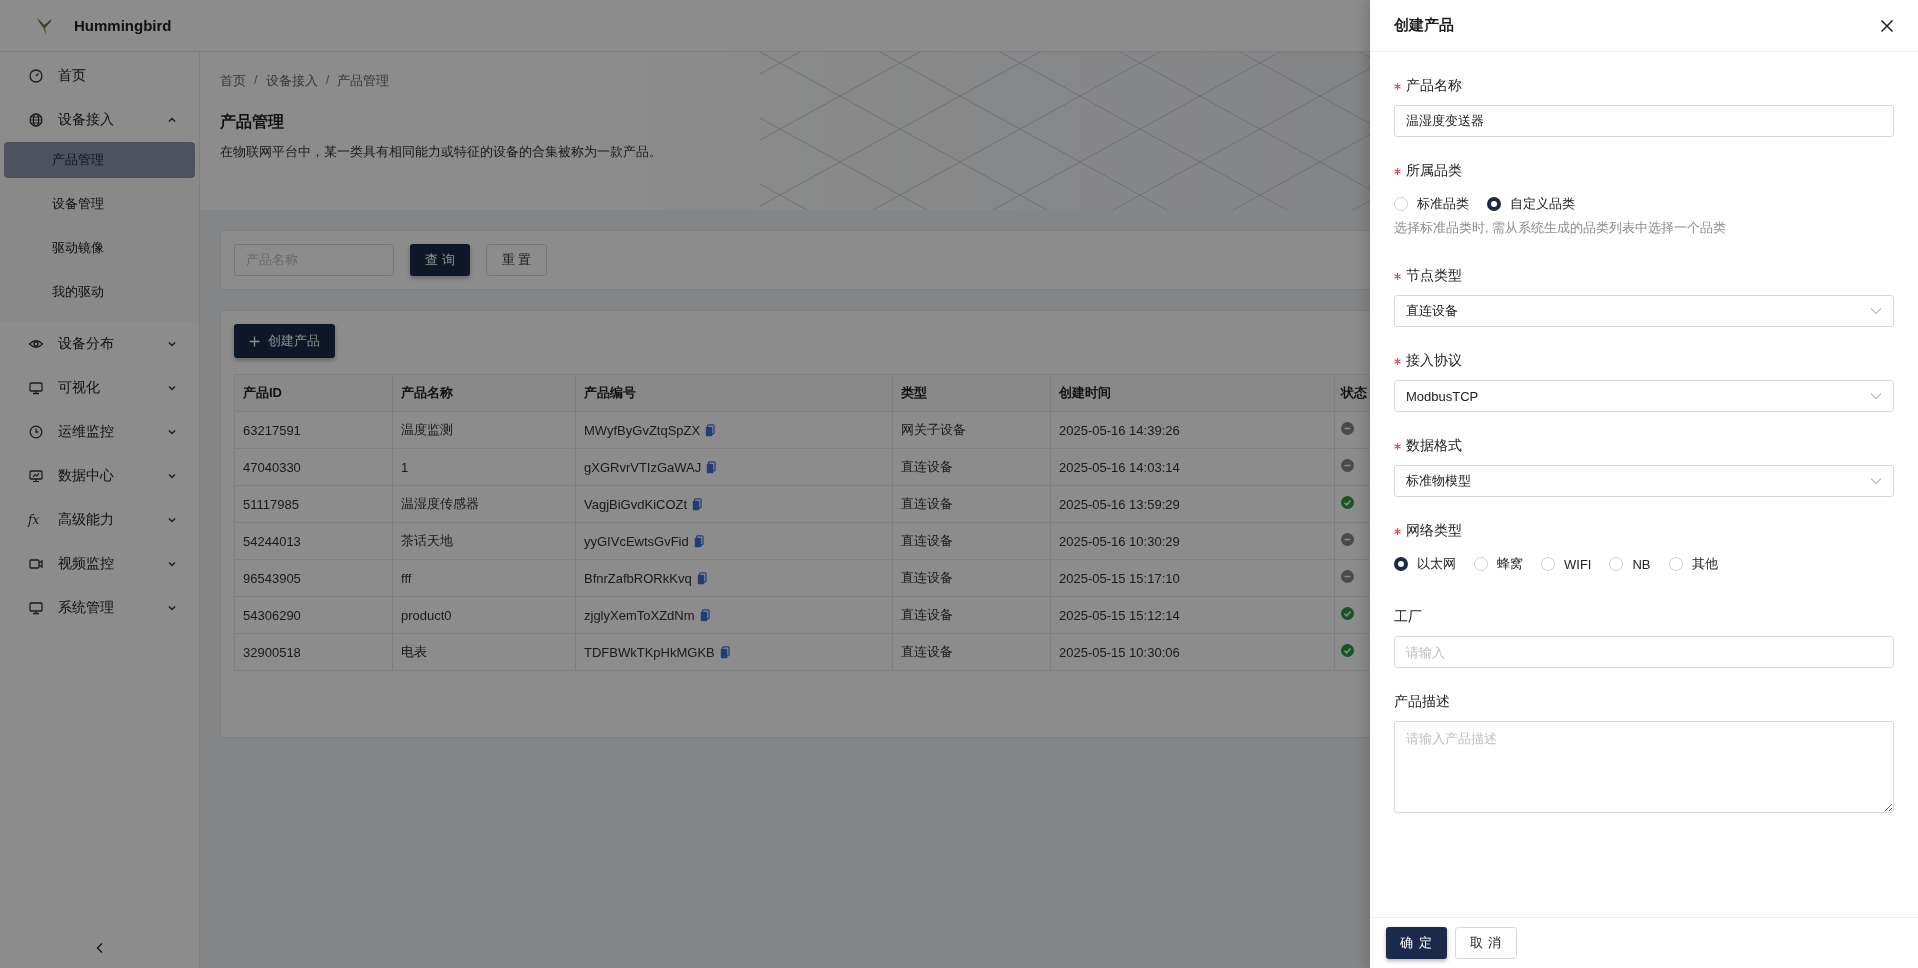  Describe the element at coordinates (313, 430) in the screenshot. I see `table-cell: 63217591` at that location.